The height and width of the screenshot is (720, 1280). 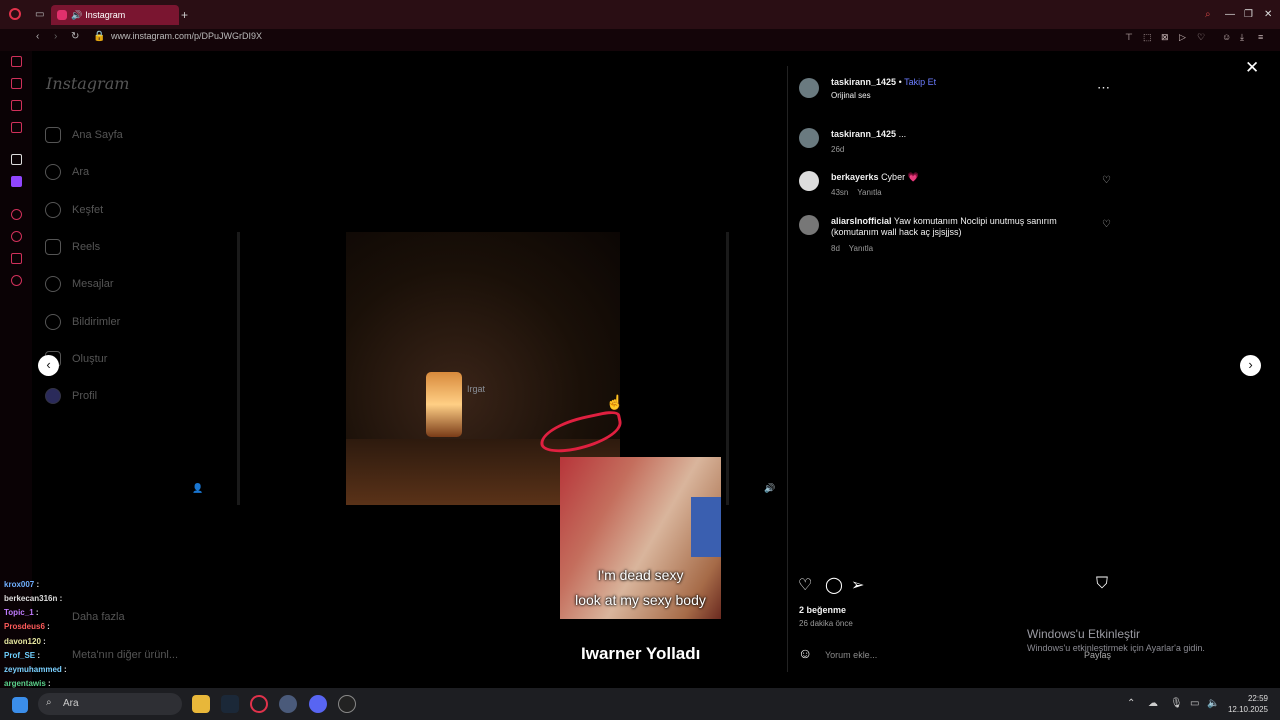 What do you see at coordinates (347, 704) in the screenshot?
I see `obs-icon` at bounding box center [347, 704].